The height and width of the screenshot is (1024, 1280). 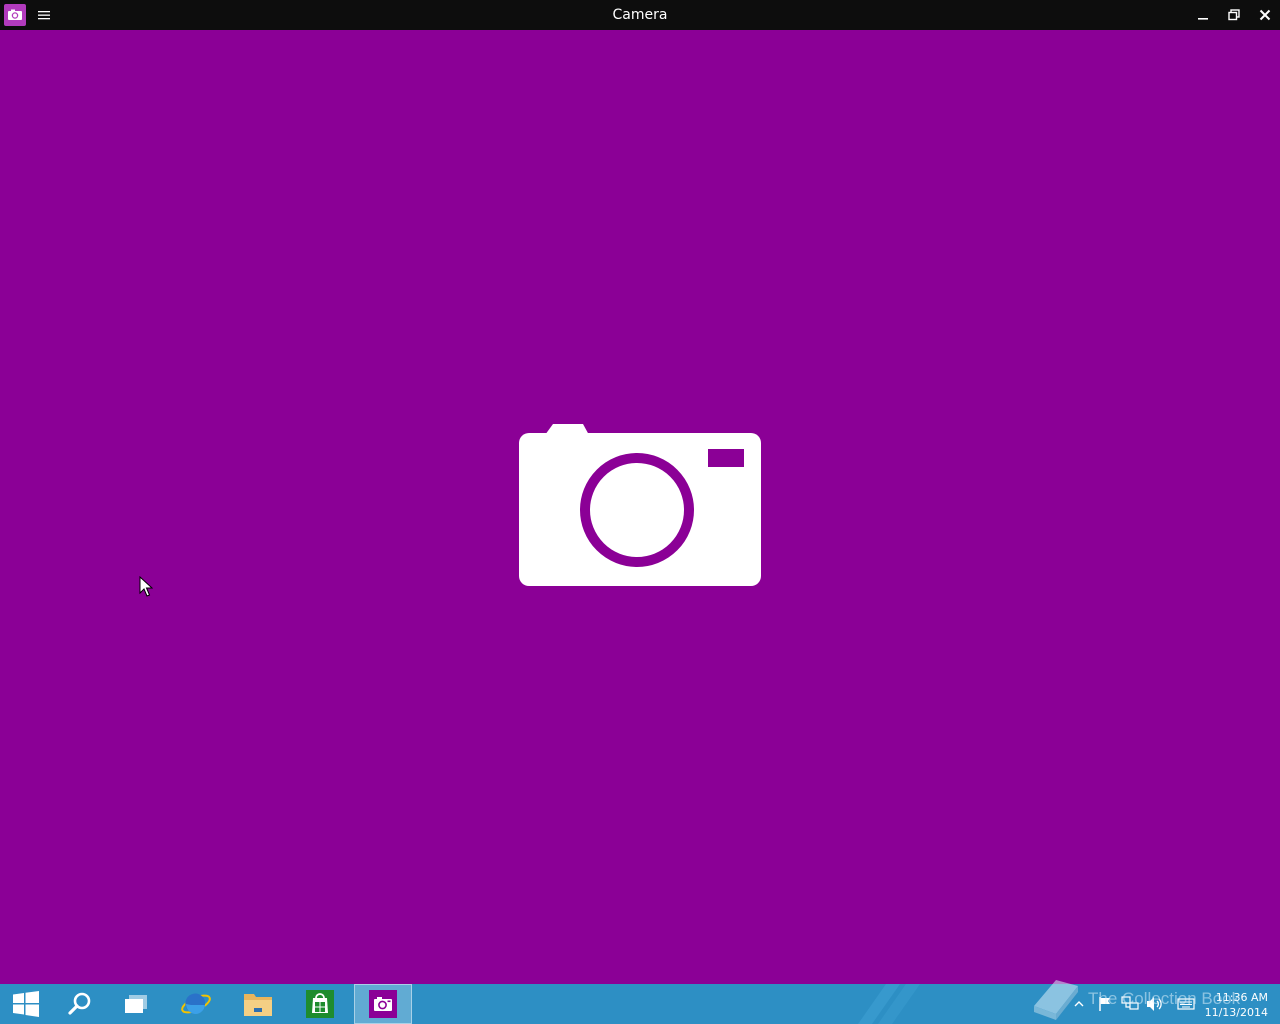 I want to click on restore-icon, so click(x=1234, y=15).